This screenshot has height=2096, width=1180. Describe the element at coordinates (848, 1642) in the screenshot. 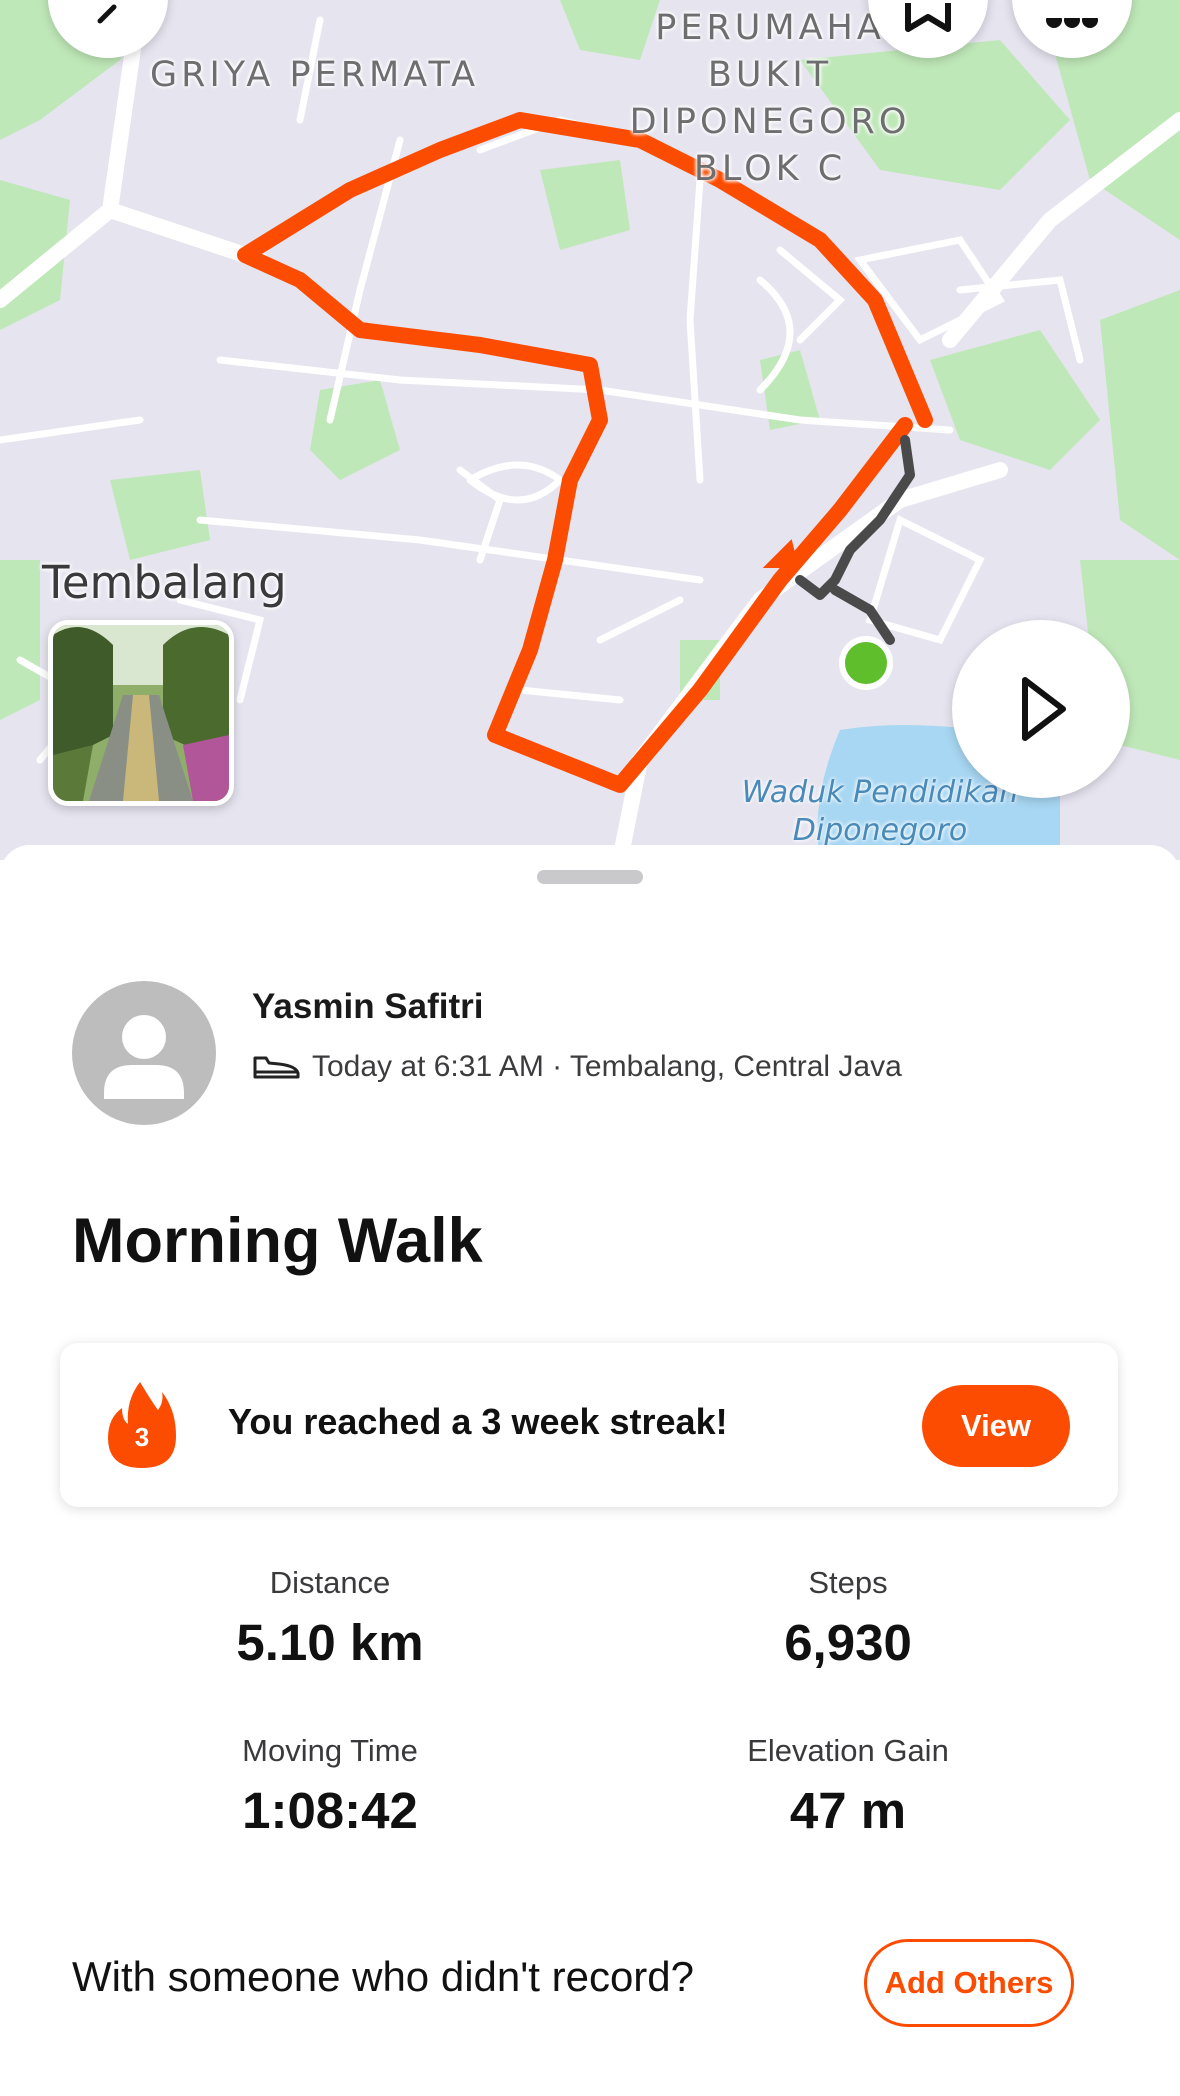

I see `stat-value: 6,930` at that location.